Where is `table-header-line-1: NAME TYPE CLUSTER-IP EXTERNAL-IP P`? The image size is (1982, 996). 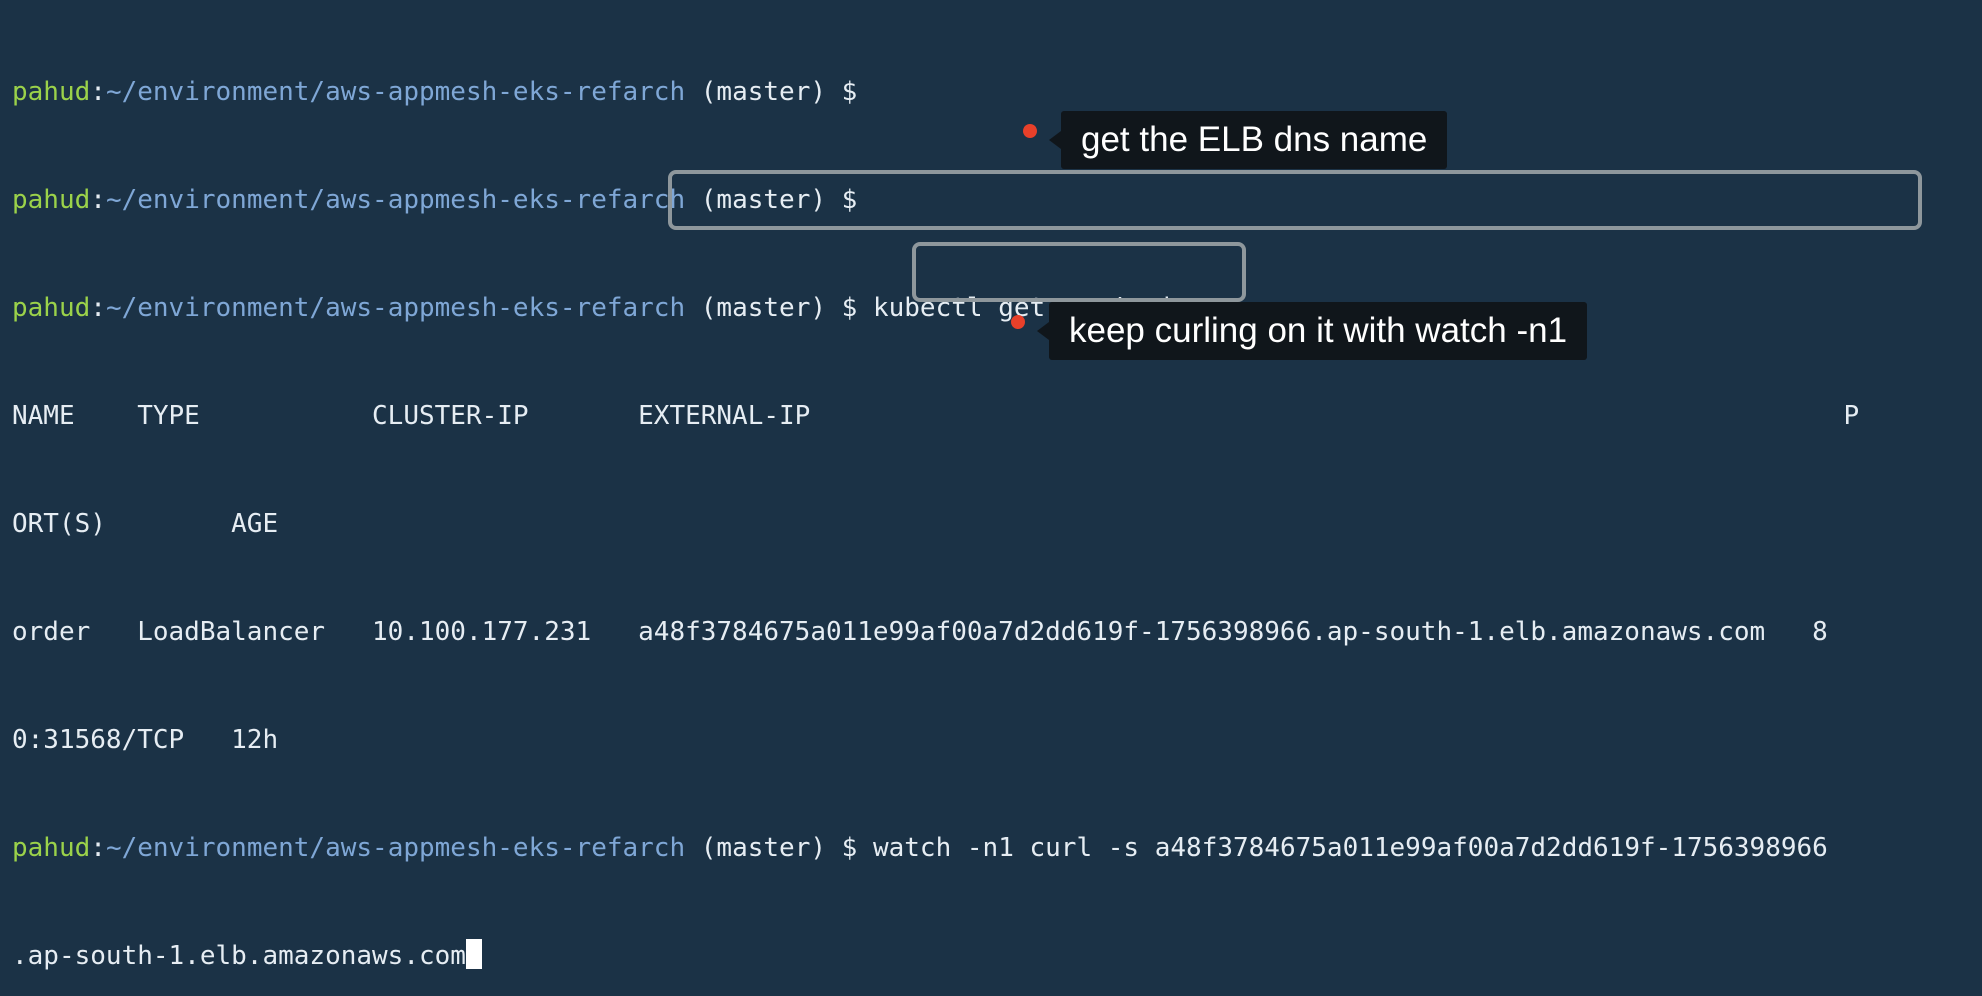 table-header-line-1: NAME TYPE CLUSTER-IP EXTERNAL-IP P is located at coordinates (936, 416).